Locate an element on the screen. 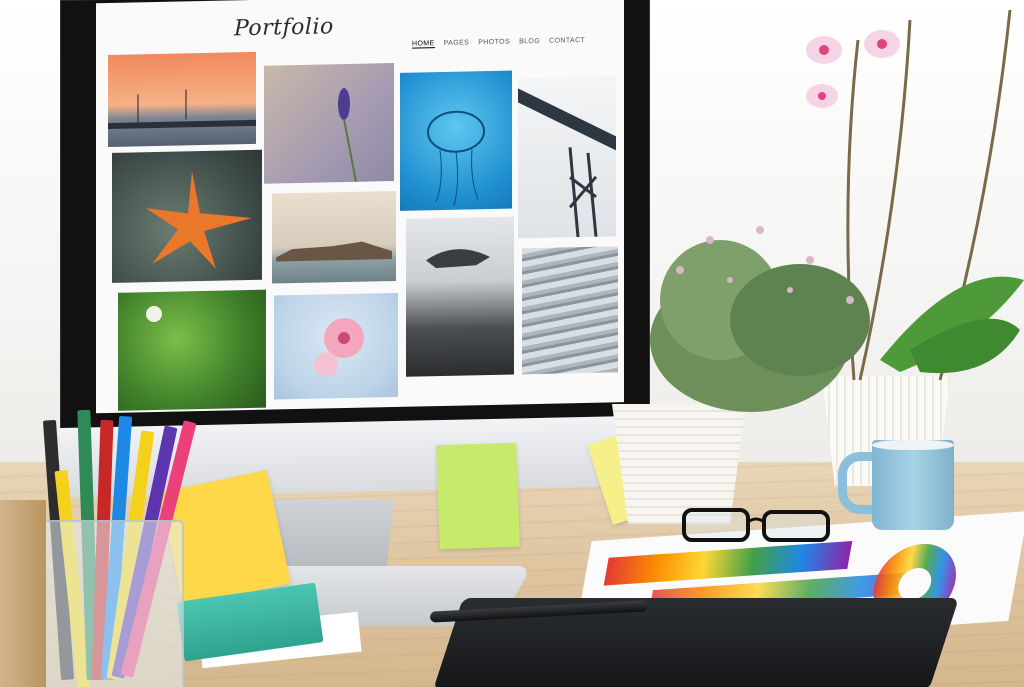 Image resolution: width=1024 pixels, height=687 pixels. nav-blog: BLOG is located at coordinates (529, 42).